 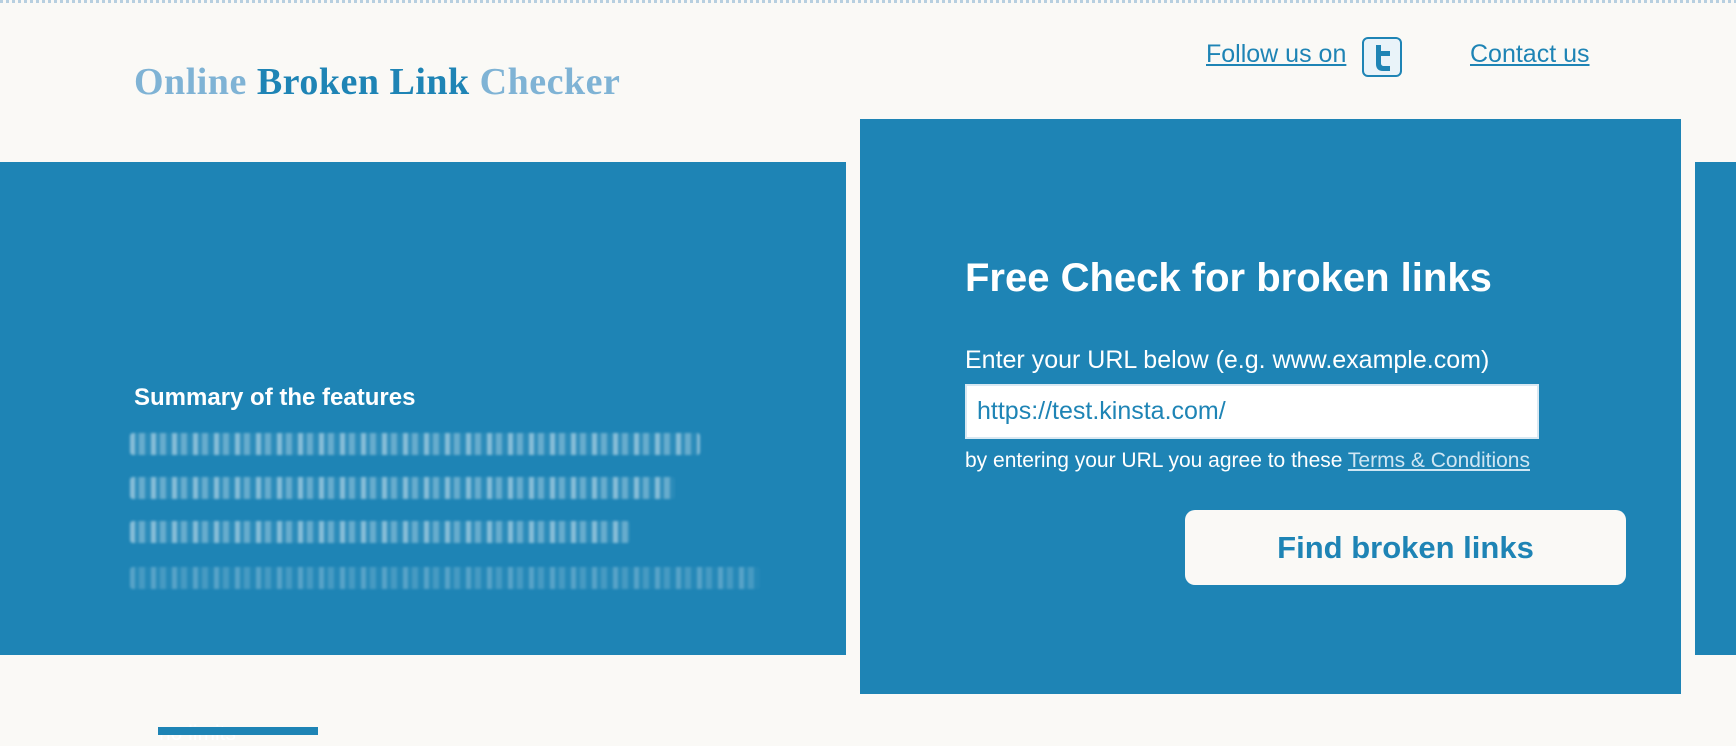 What do you see at coordinates (1715, 408) in the screenshot?
I see `features-band-right-edge` at bounding box center [1715, 408].